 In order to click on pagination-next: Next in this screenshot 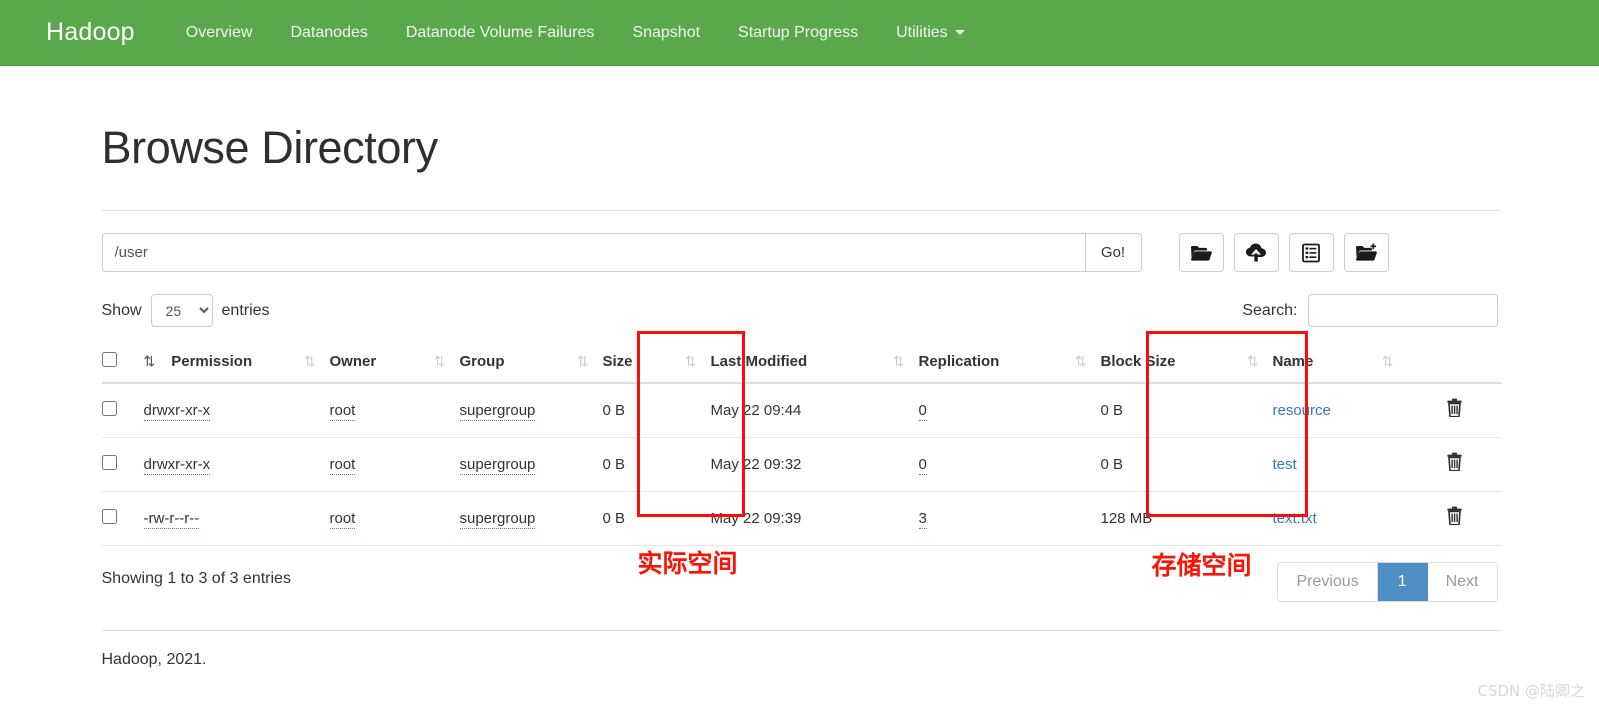, I will do `click(1462, 582)`.